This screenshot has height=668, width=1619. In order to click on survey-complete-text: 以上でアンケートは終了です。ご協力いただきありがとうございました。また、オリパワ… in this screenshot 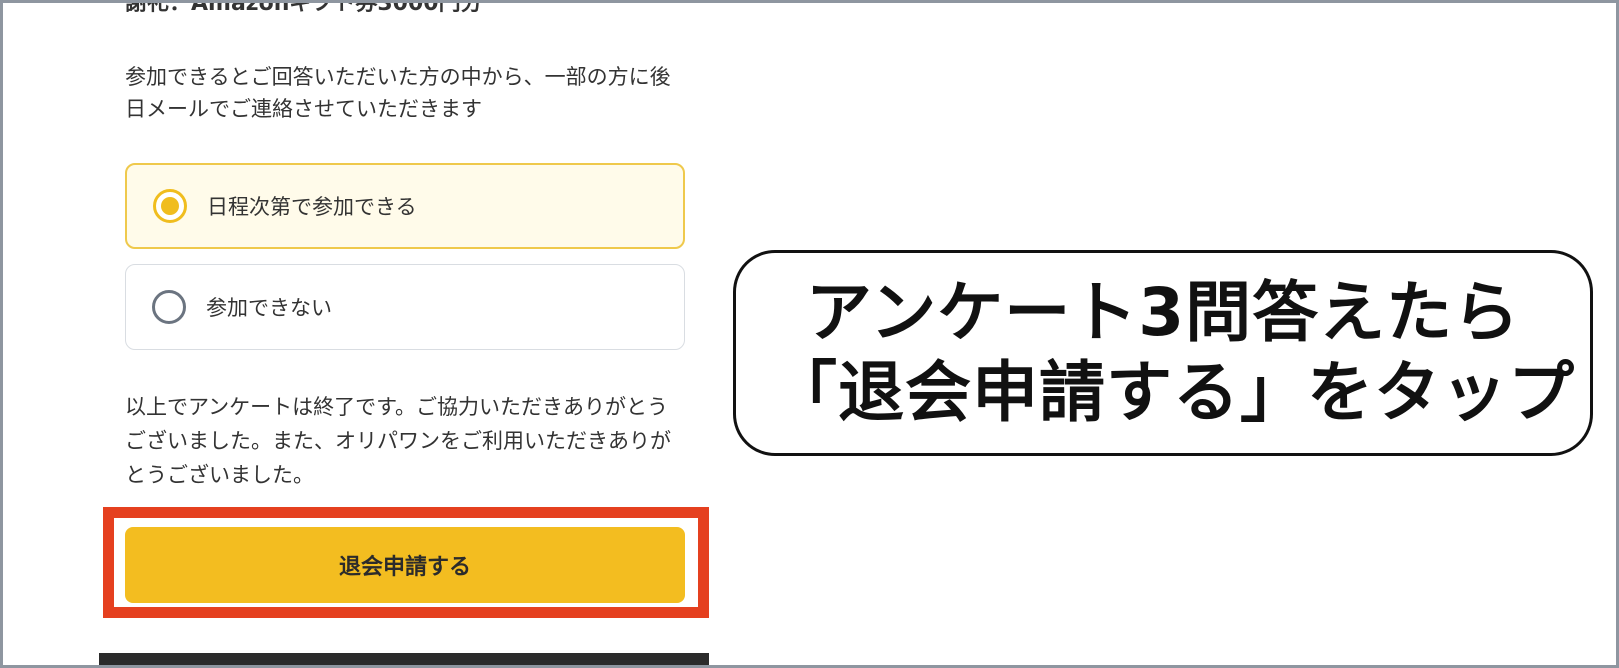, I will do `click(398, 441)`.